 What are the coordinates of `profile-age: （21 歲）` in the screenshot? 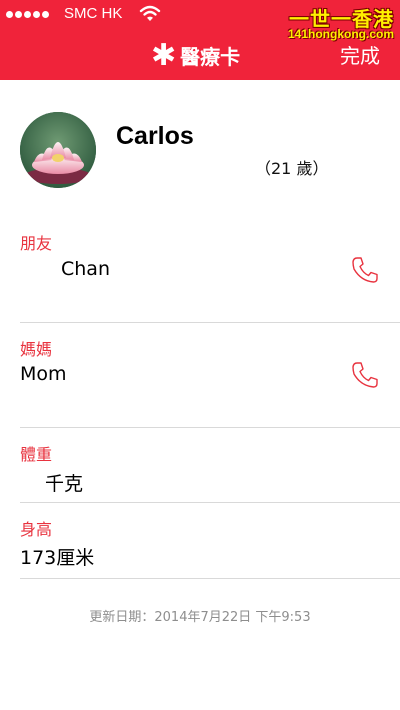 It's located at (292, 168).